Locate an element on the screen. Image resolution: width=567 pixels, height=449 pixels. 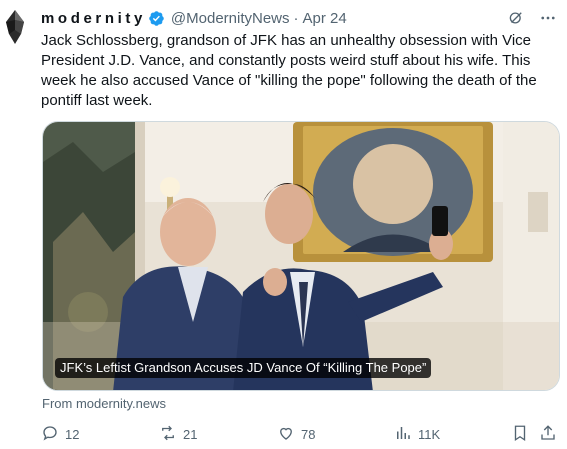
tweet-date: Apr 24 is located at coordinates (325, 18).